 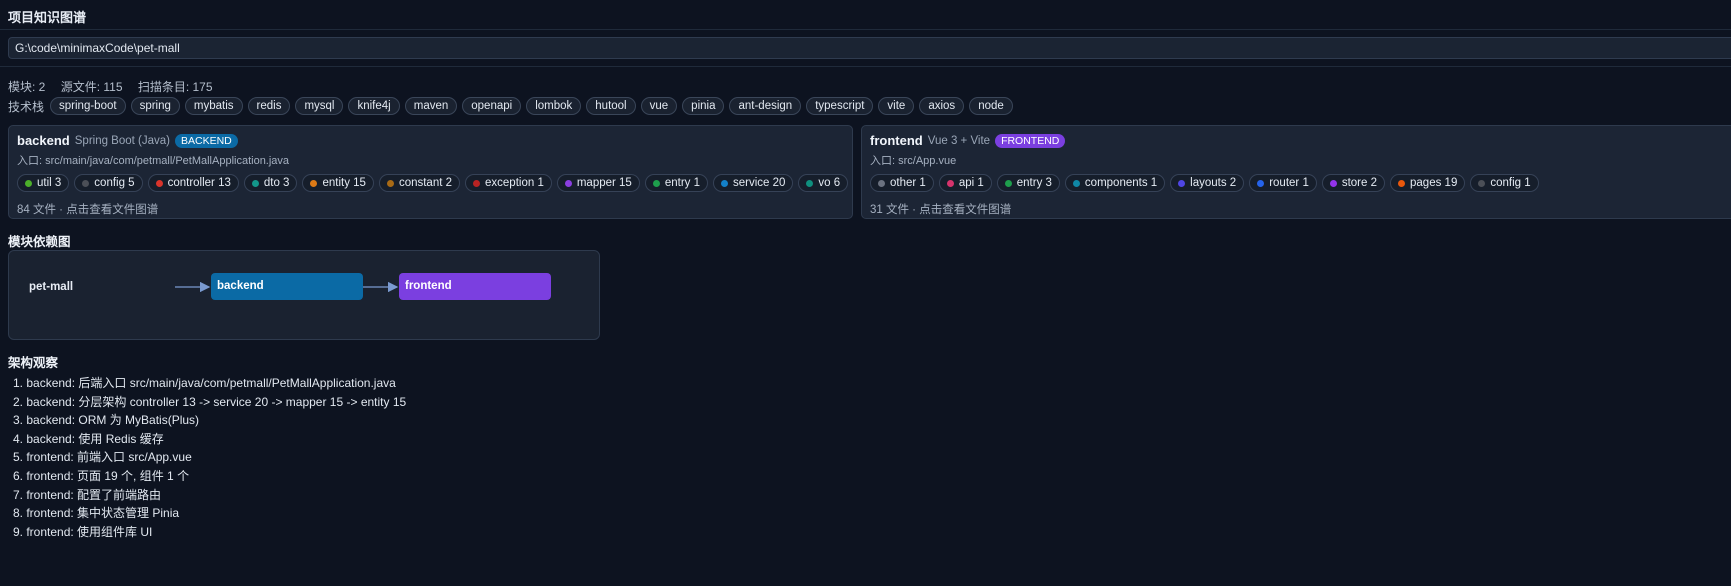 I want to click on category-chip: pages 19, so click(x=1428, y=183).